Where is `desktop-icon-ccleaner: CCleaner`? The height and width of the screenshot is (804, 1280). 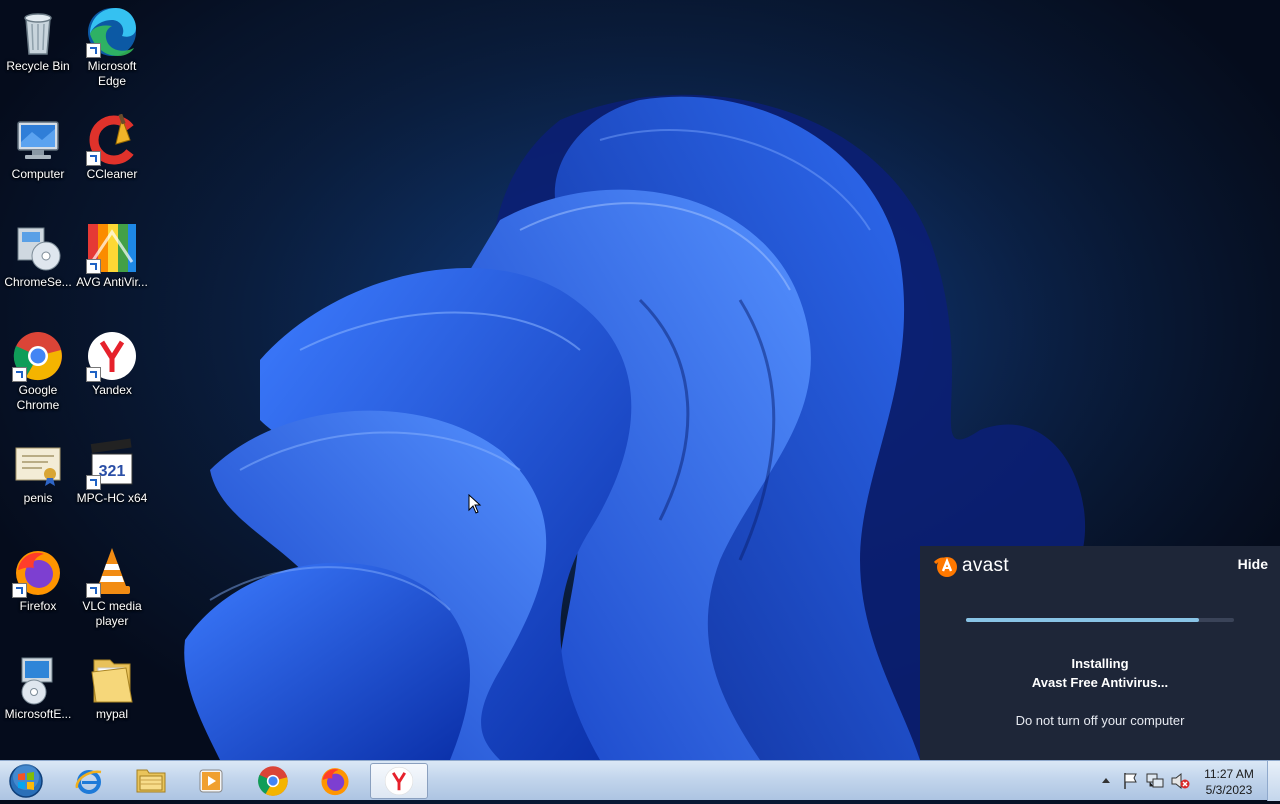 desktop-icon-ccleaner: CCleaner is located at coordinates (112, 145).